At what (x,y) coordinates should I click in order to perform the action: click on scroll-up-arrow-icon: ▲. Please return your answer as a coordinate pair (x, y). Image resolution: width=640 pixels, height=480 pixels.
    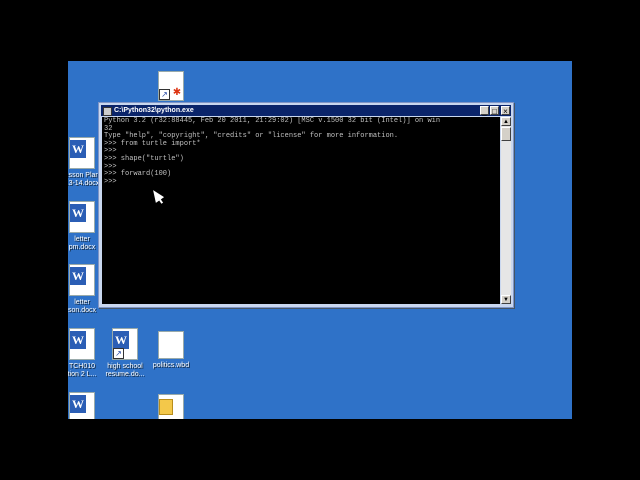
    Looking at the image, I should click on (506, 121).